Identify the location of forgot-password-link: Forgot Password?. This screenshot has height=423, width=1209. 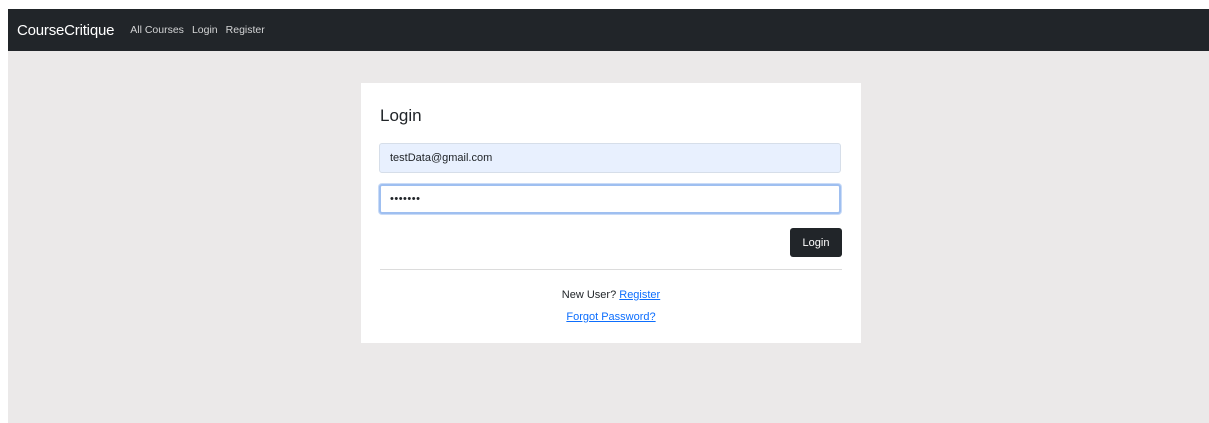
(610, 317).